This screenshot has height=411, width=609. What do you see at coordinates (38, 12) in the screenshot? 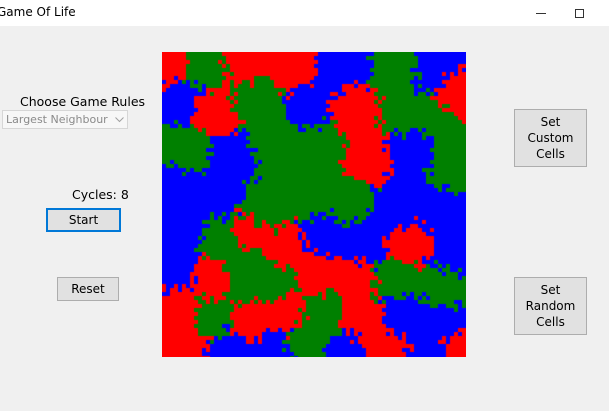
I see `window-title: Game Of Life` at bounding box center [38, 12].